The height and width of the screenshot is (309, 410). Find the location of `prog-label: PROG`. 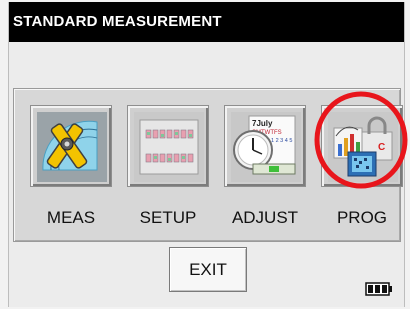

prog-label: PROG is located at coordinates (362, 217).